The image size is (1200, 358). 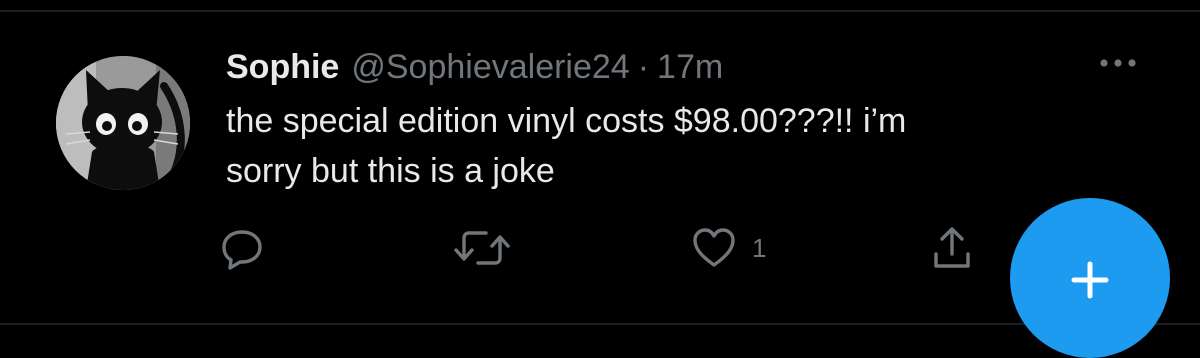 I want to click on reply-button, so click(x=242, y=248).